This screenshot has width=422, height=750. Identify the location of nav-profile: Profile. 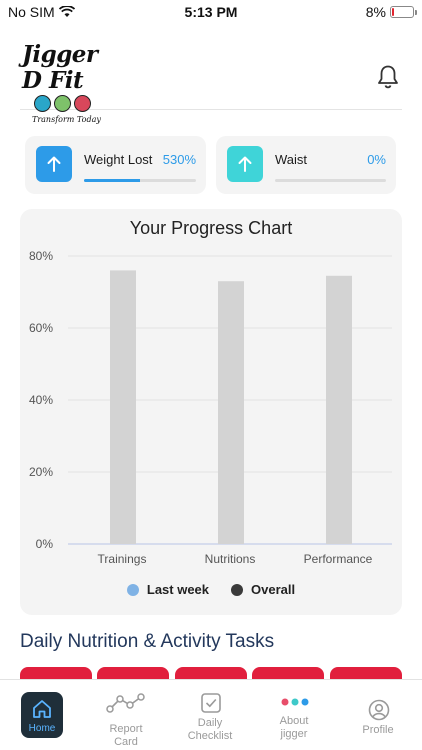
(378, 715).